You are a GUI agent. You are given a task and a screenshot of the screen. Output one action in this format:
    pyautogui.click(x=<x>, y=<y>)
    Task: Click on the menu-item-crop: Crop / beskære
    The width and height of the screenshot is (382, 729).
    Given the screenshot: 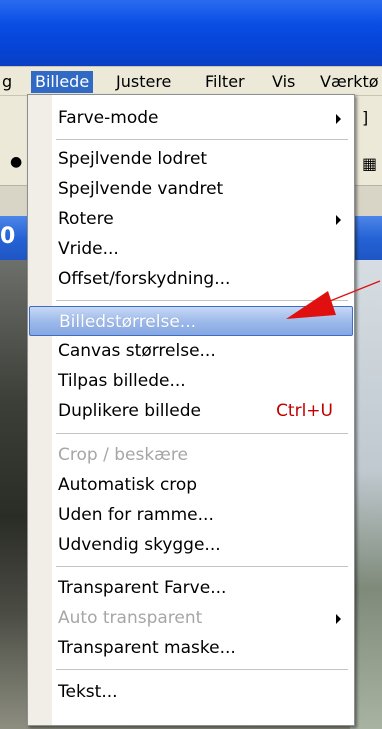 What is the action you would take?
    pyautogui.click(x=191, y=455)
    